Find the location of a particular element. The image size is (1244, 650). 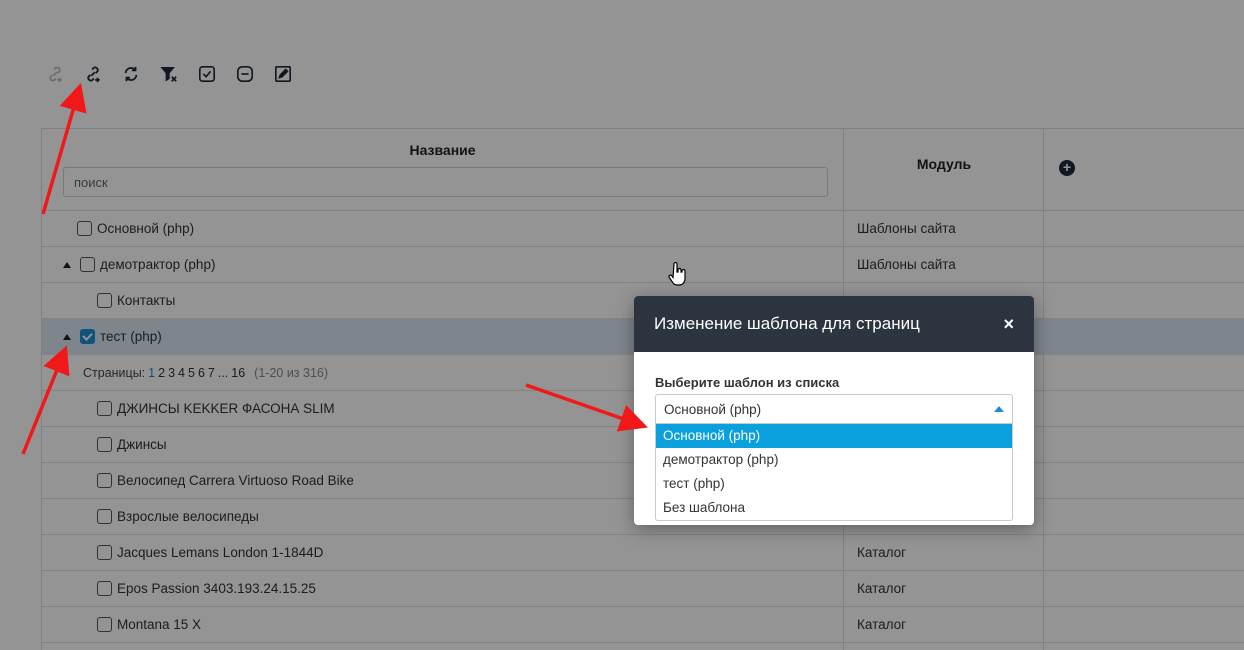

modal-header: Изменение шаблона для страниц × is located at coordinates (834, 324).